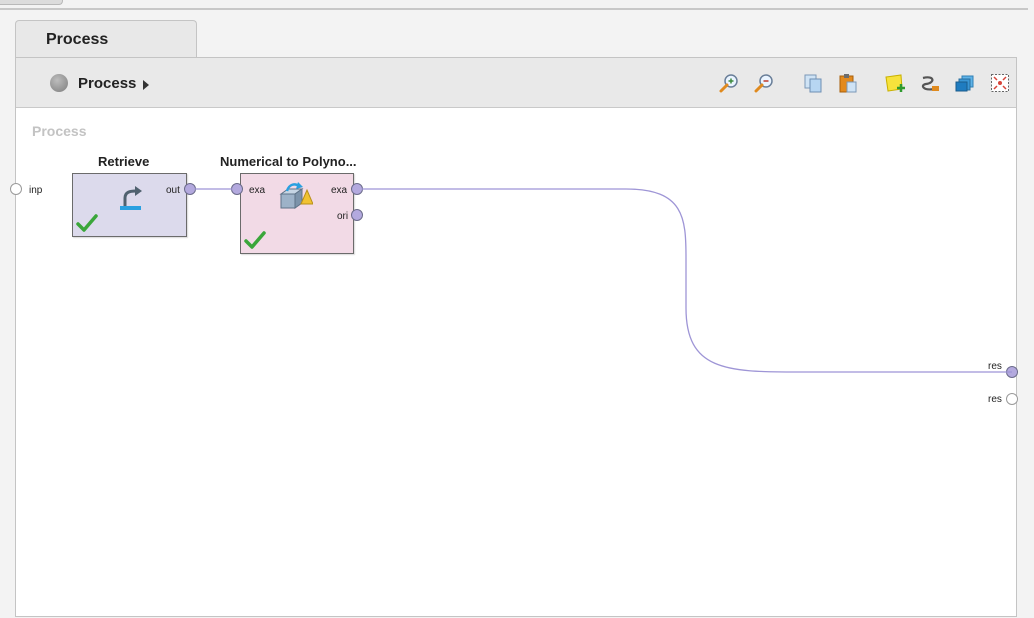 The height and width of the screenshot is (618, 1034). What do you see at coordinates (87, 223) in the screenshot?
I see `retrieve-status-check-icon` at bounding box center [87, 223].